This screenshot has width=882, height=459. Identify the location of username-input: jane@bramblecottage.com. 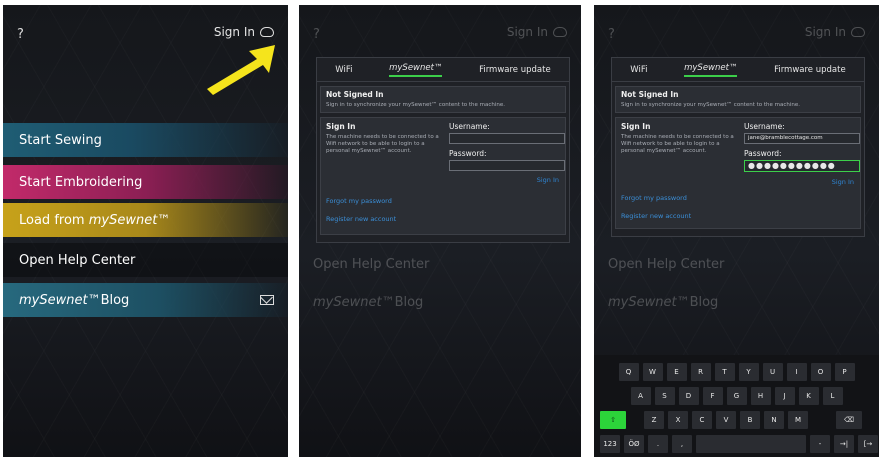
(802, 138).